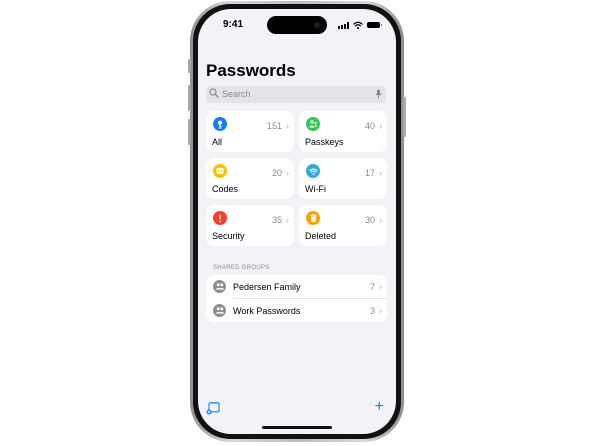 The height and width of the screenshot is (446, 600). Describe the element at coordinates (220, 124) in the screenshot. I see `key-icon` at that location.